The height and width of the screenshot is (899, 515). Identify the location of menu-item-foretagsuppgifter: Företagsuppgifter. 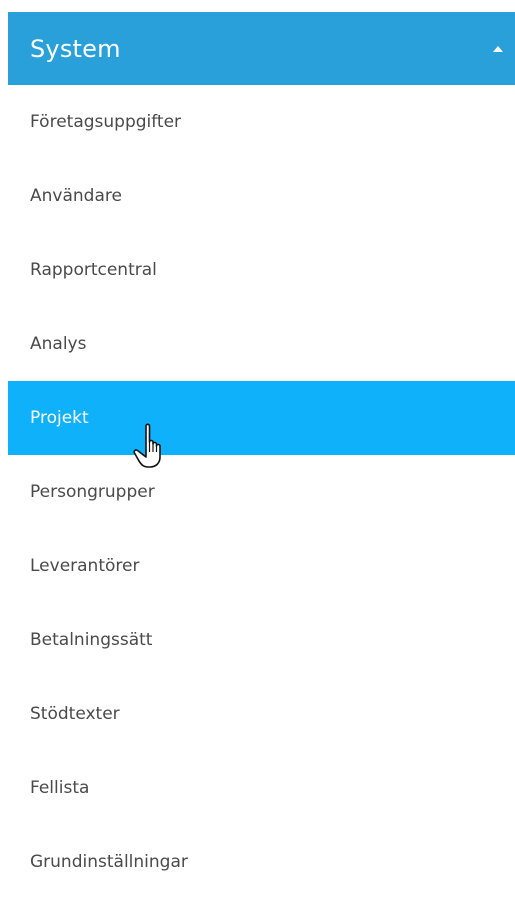
(261, 122).